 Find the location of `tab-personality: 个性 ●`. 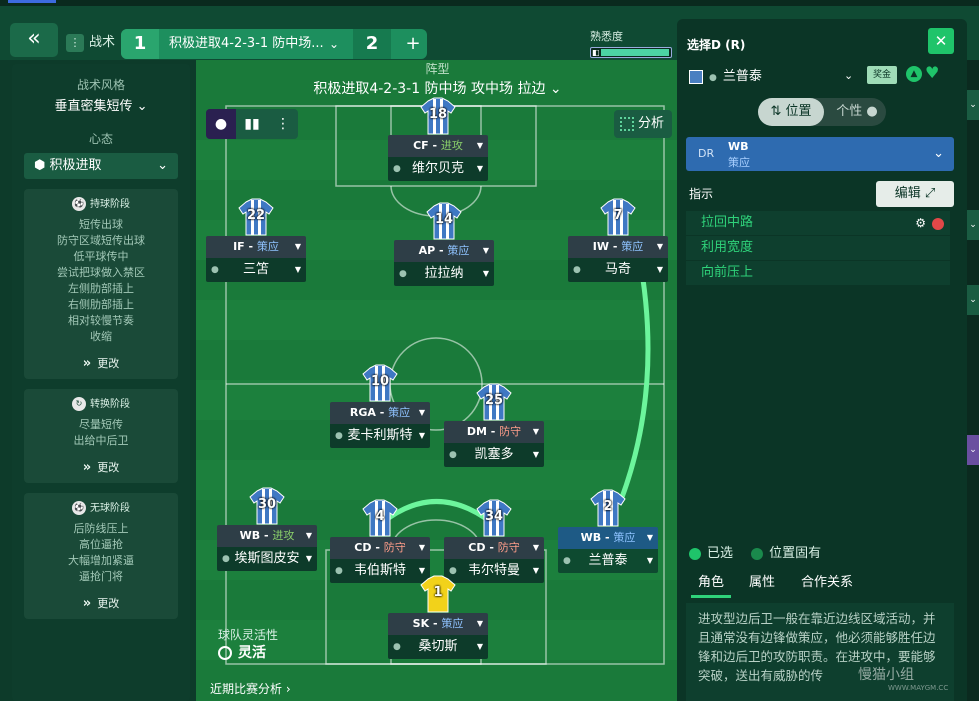

tab-personality: 个性 ● is located at coordinates (857, 112).